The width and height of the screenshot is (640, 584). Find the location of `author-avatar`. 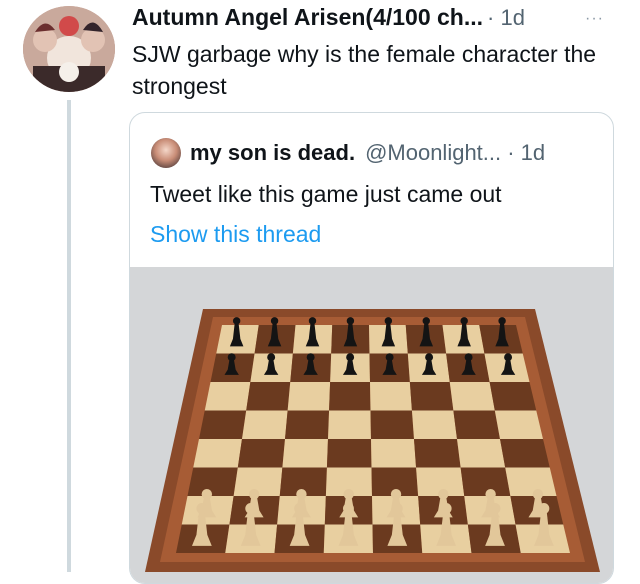

author-avatar is located at coordinates (69, 49).